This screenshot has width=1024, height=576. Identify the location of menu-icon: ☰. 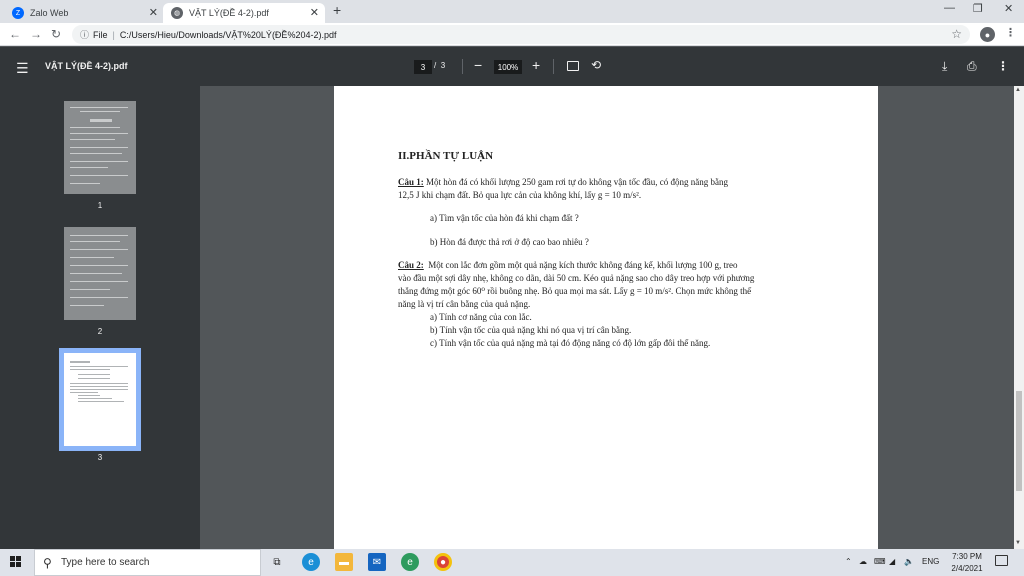
(22, 68).